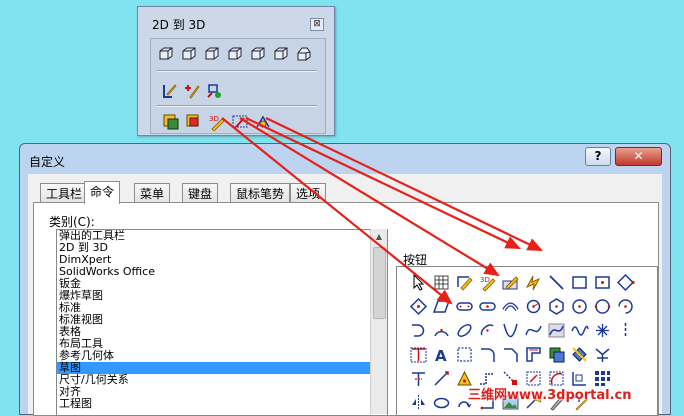 The height and width of the screenshot is (416, 684). I want to click on repair-sketch-3d-icon: 3D, so click(217, 122).